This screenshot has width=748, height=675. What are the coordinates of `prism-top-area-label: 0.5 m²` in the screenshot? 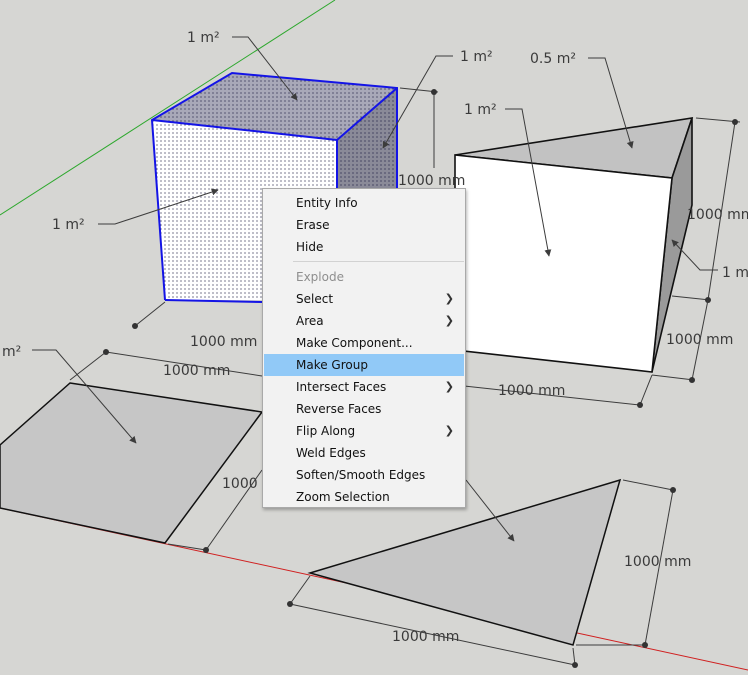 It's located at (553, 59).